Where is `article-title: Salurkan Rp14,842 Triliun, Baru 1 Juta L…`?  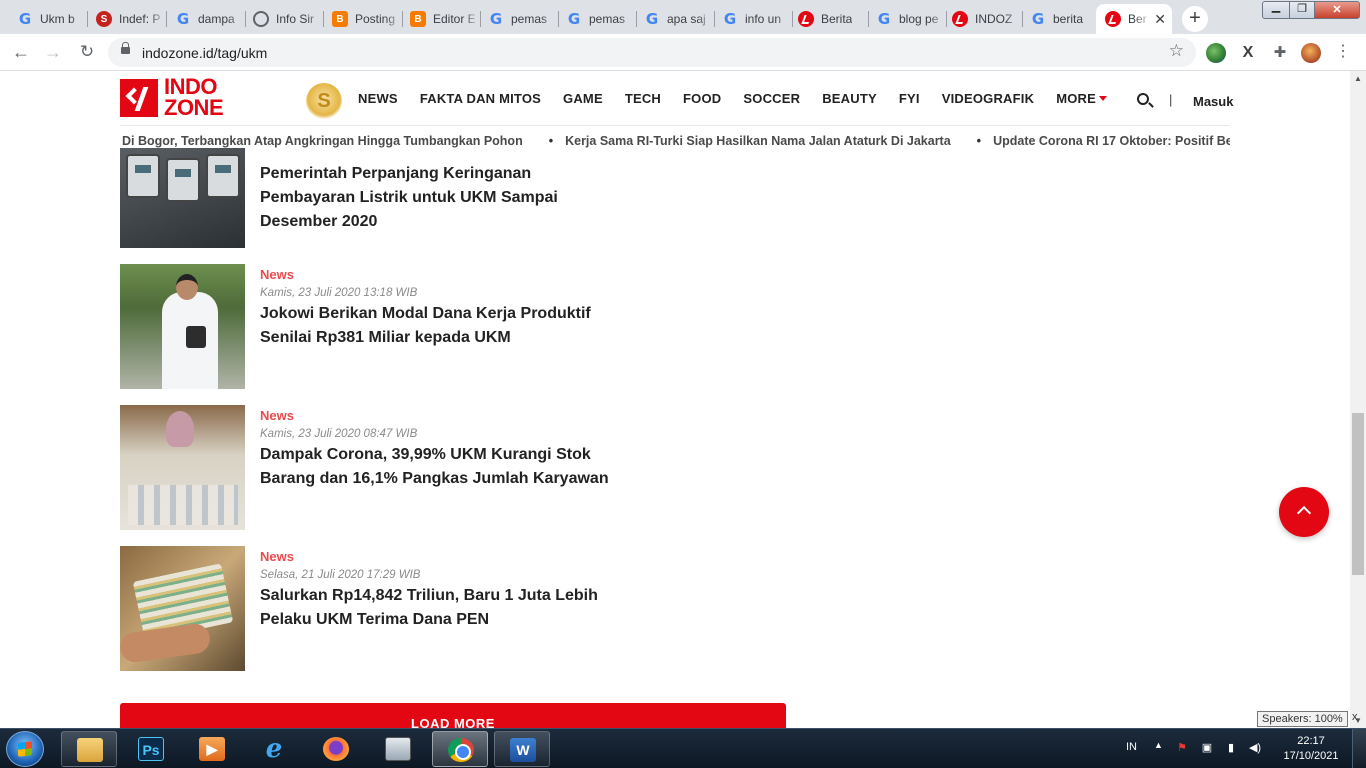 article-title: Salurkan Rp14,842 Triliun, Baru 1 Juta L… is located at coordinates (440, 608).